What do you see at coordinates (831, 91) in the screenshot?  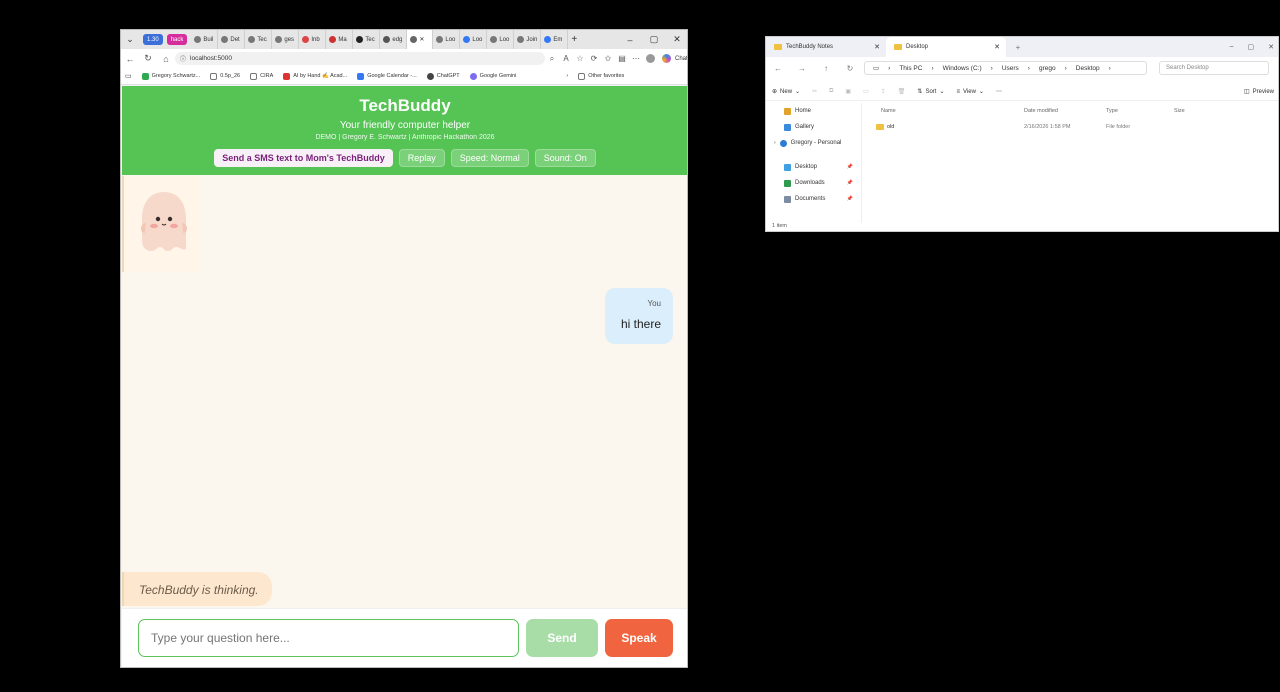 I see `copy-icon: ⧉` at bounding box center [831, 91].